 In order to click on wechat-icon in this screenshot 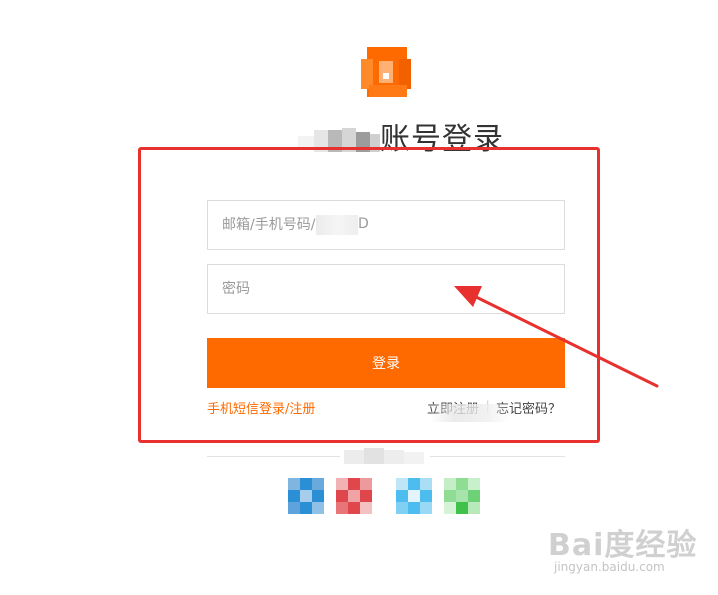, I will do `click(462, 496)`.